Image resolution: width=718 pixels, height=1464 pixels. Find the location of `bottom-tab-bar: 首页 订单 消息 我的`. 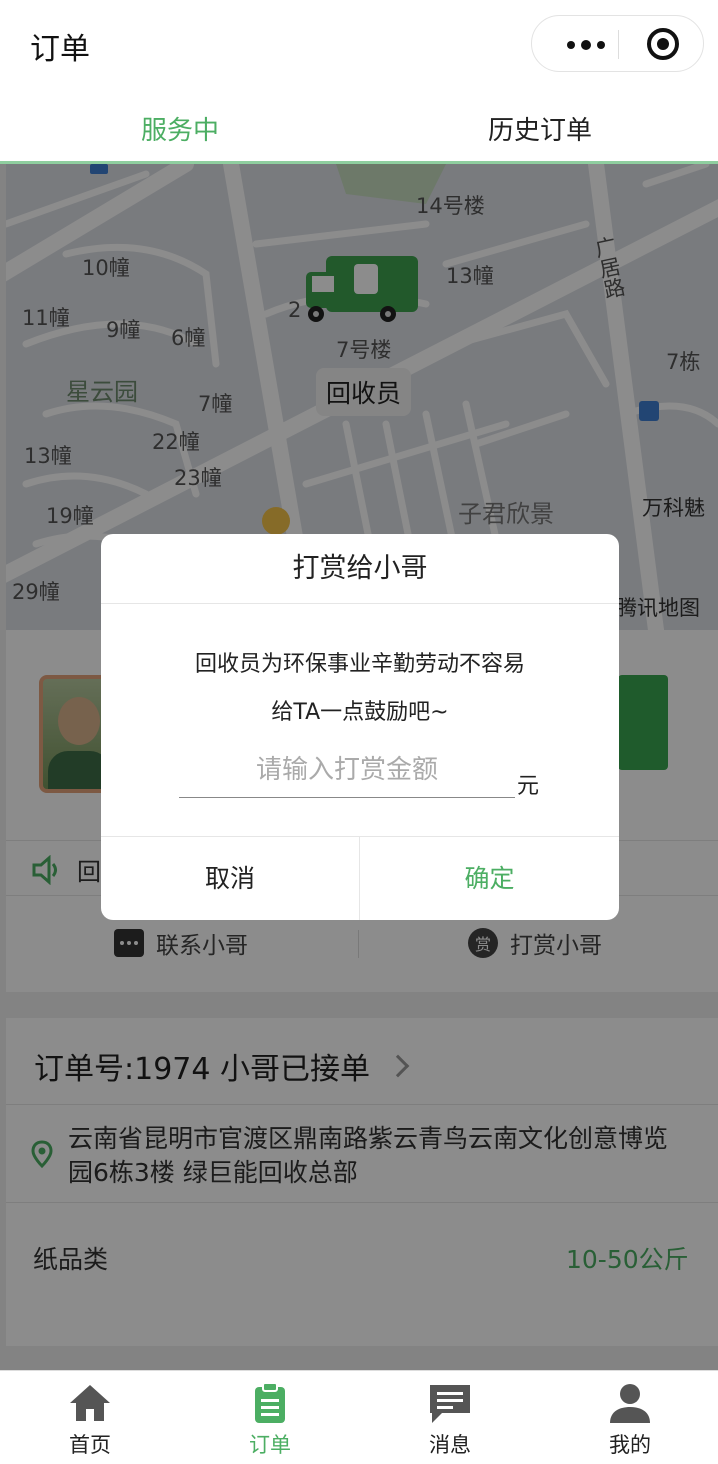

bottom-tab-bar: 首页 订单 消息 我的 is located at coordinates (359, 1417).